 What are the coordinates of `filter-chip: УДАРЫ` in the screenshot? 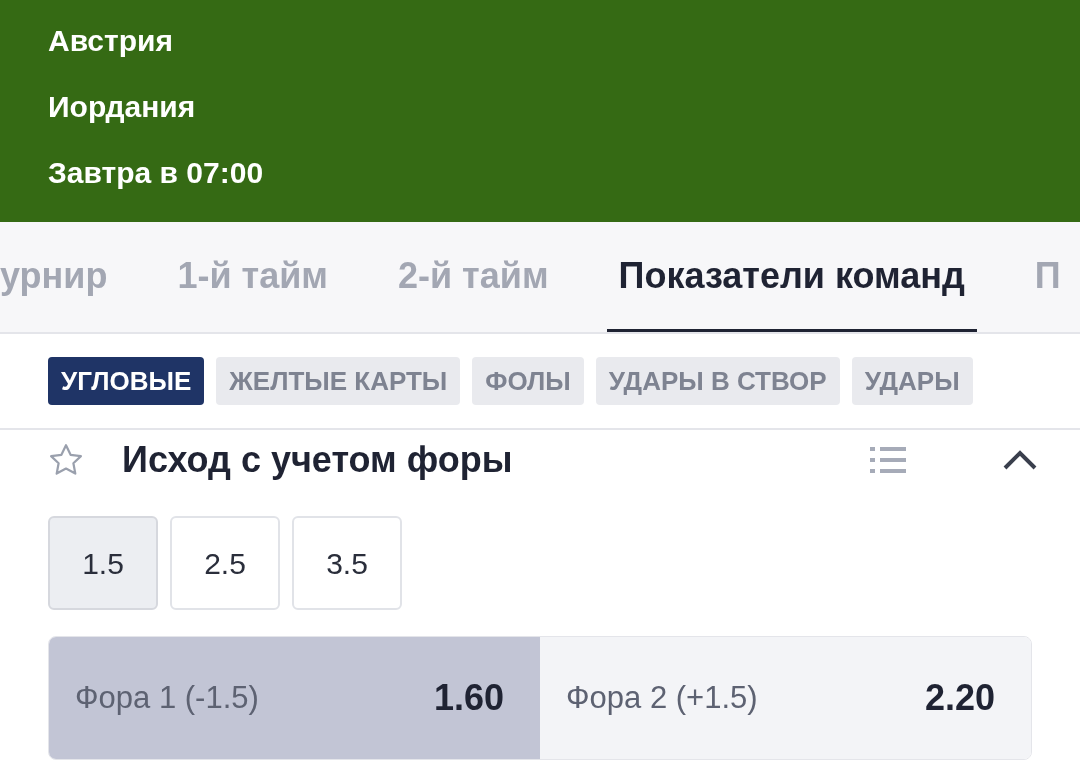 It's located at (912, 381).